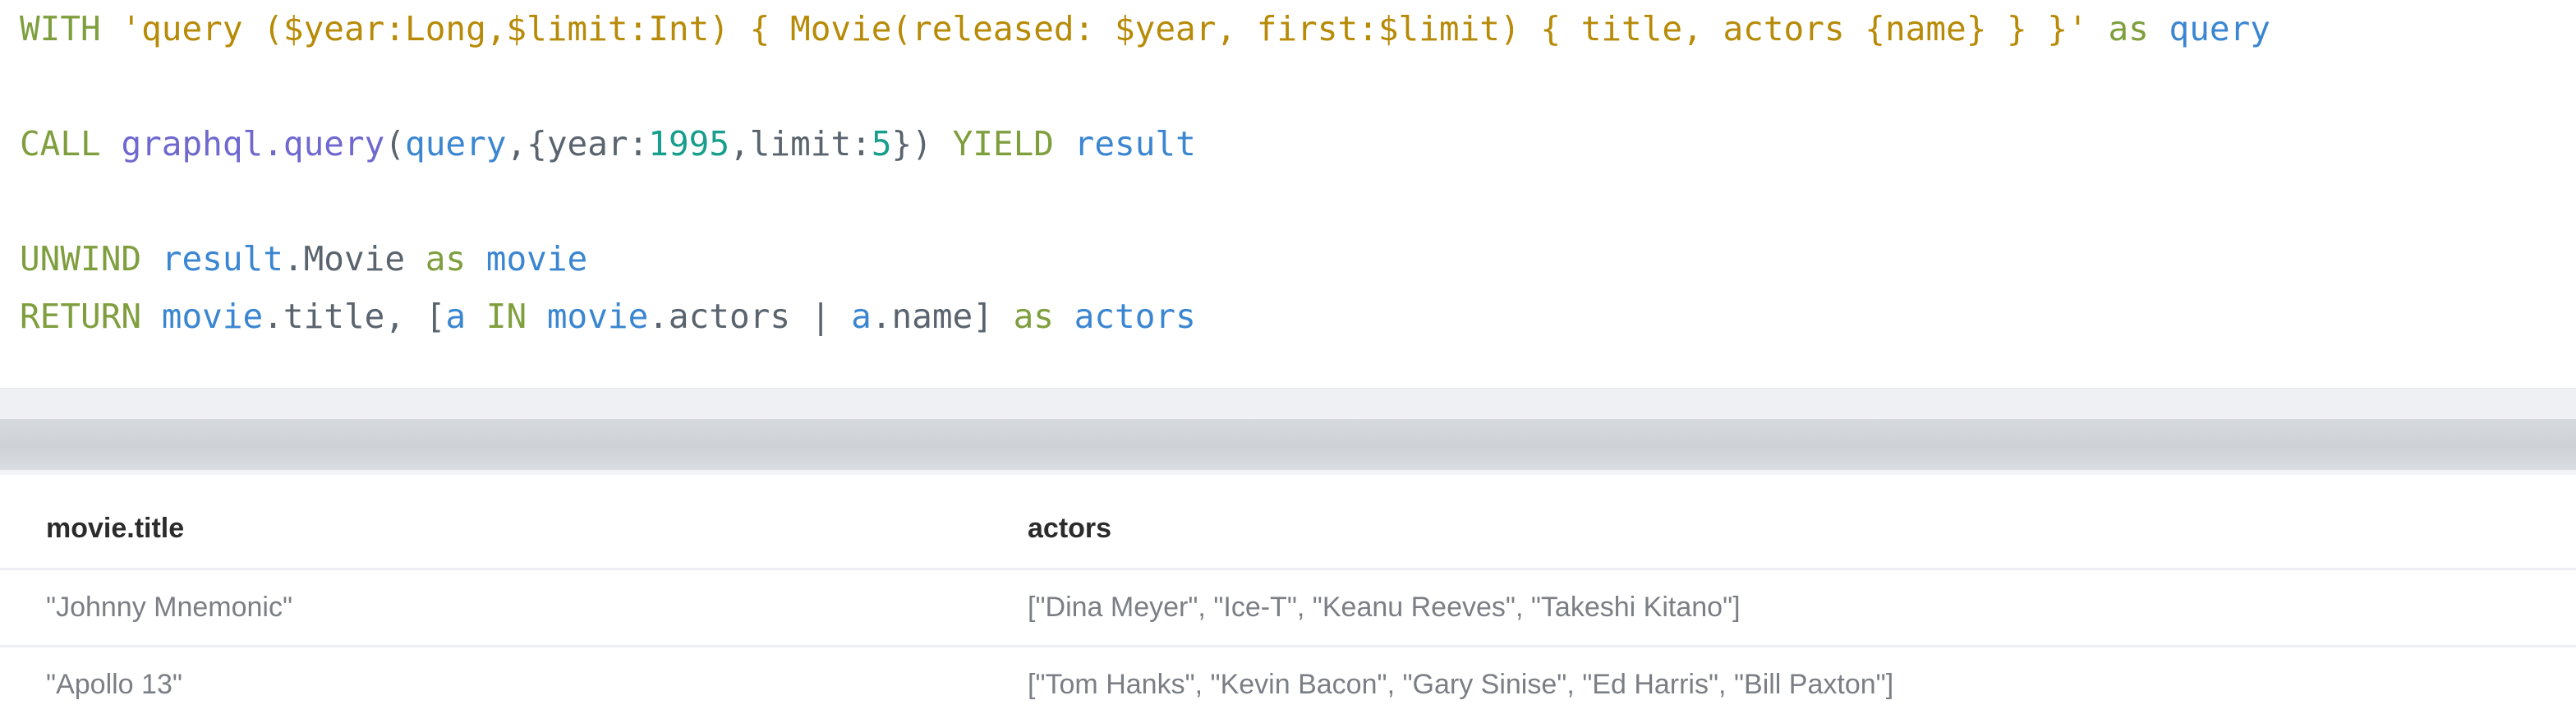  What do you see at coordinates (60, 144) in the screenshot?
I see `code-token-kw: CALL` at bounding box center [60, 144].